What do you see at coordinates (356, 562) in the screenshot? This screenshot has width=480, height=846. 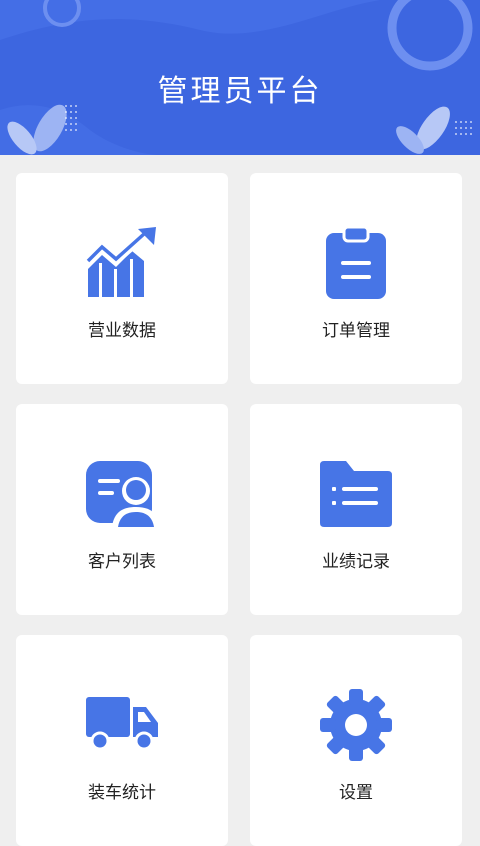 I see `menu-item-label: 业绩记录` at bounding box center [356, 562].